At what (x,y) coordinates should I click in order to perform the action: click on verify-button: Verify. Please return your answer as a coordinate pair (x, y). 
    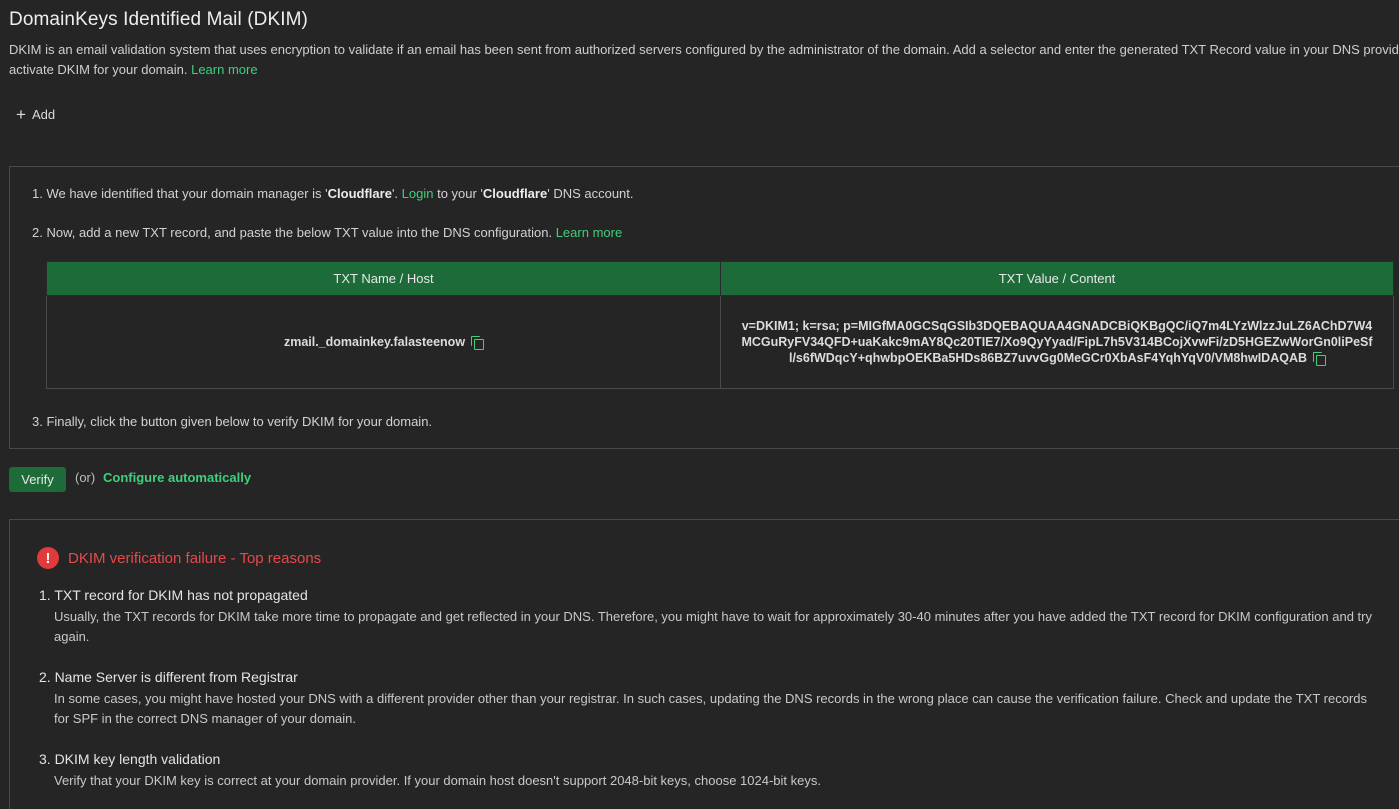
    Looking at the image, I should click on (37, 479).